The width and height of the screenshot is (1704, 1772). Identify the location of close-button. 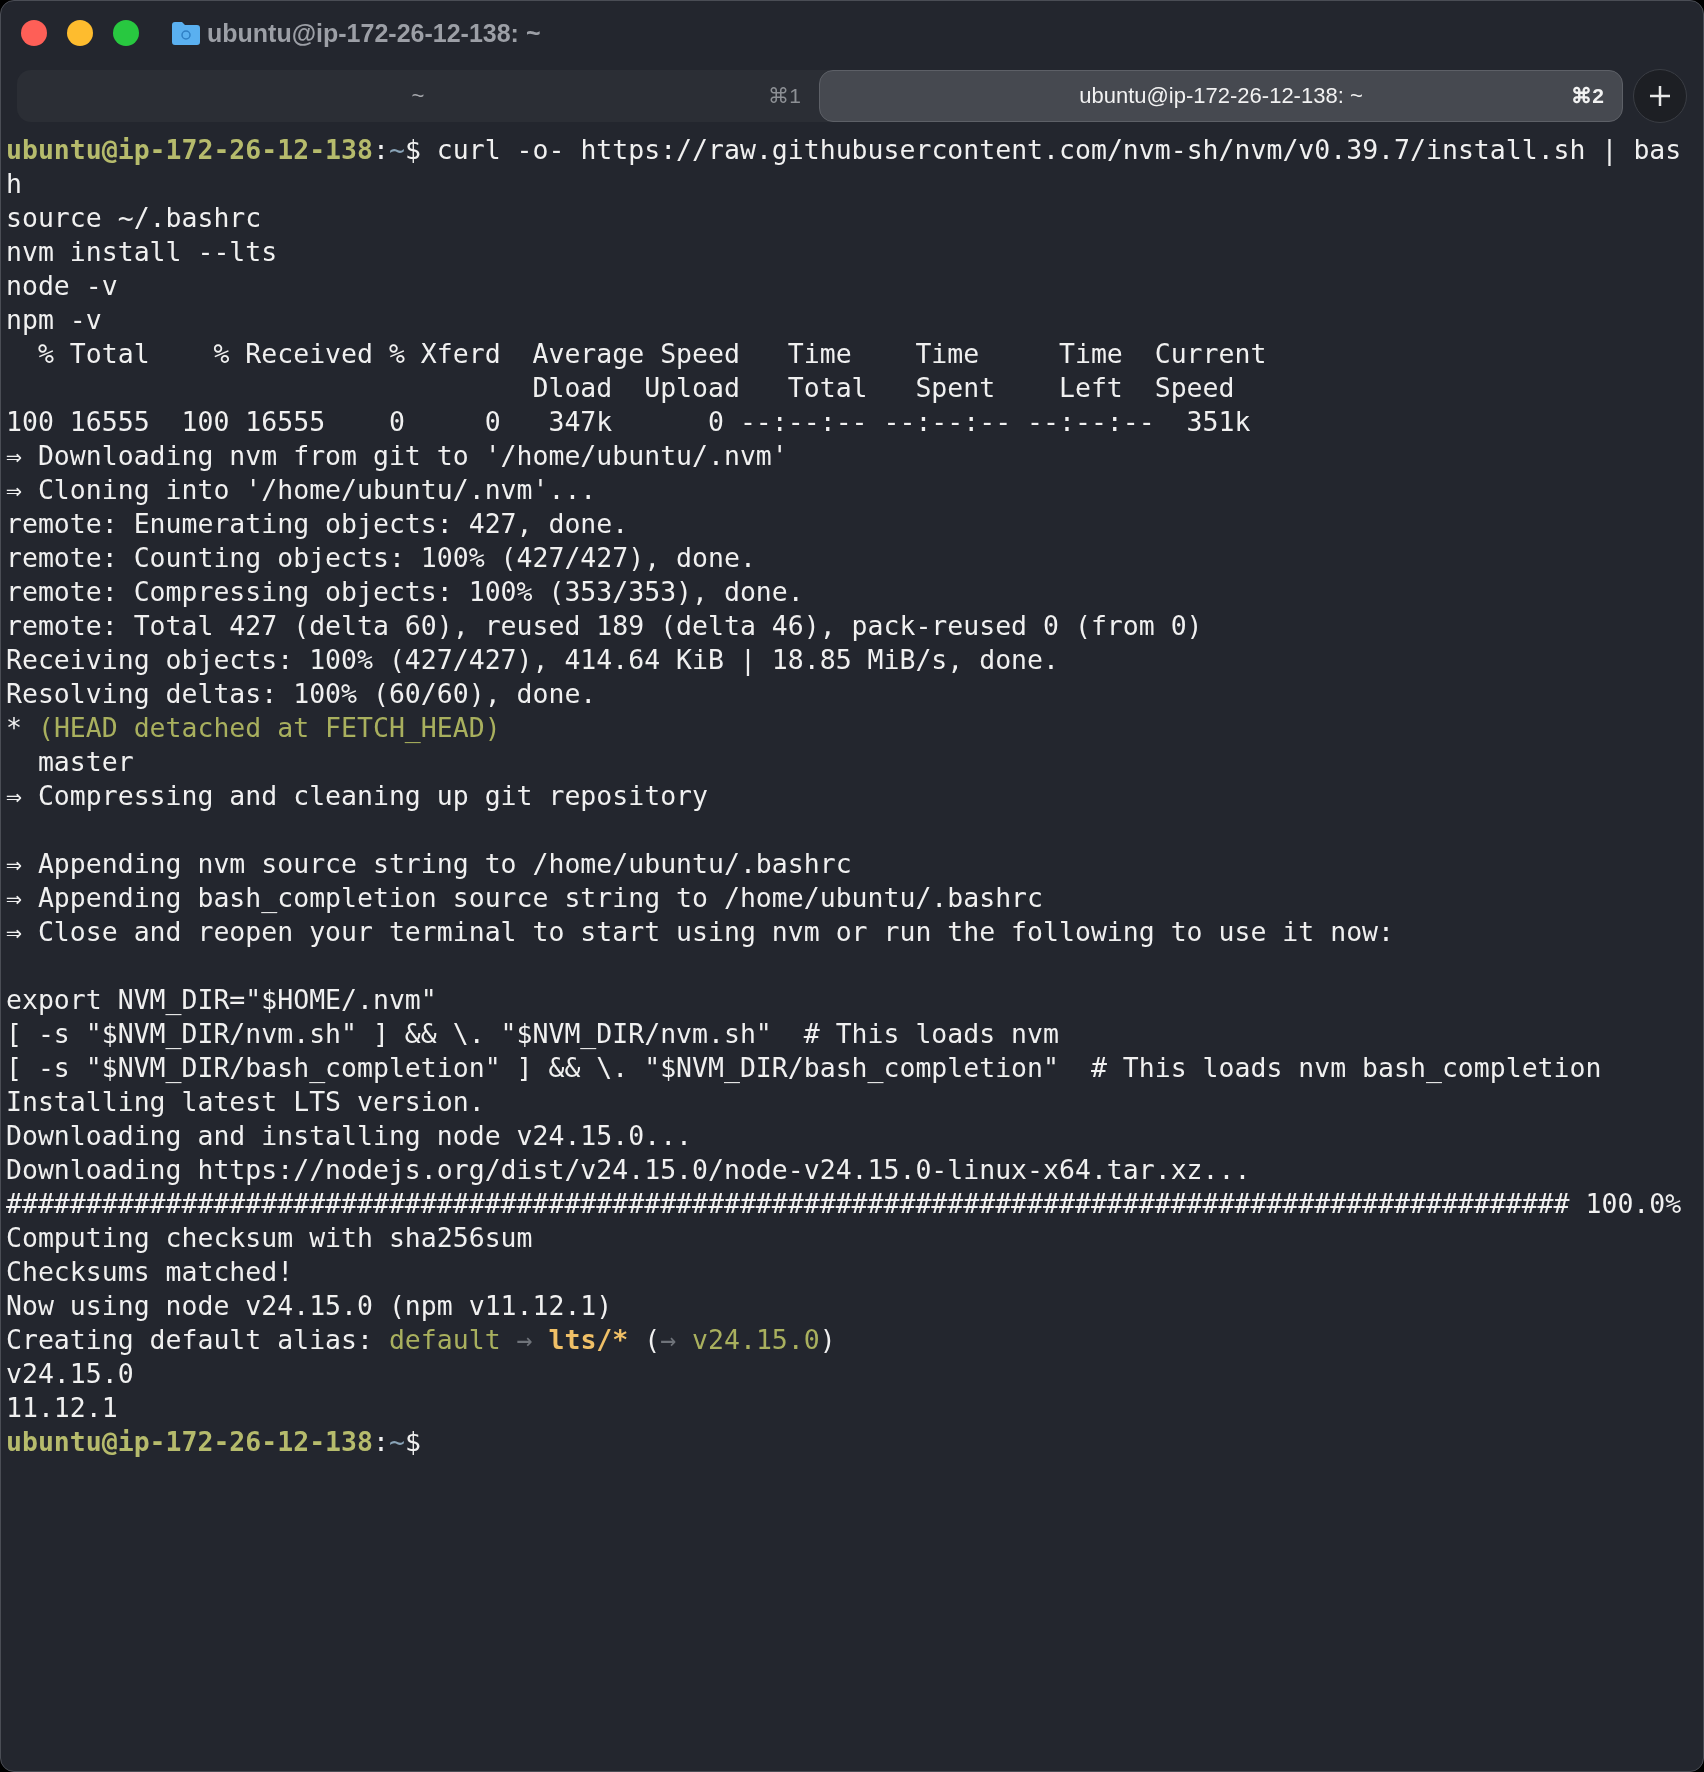
(34, 33).